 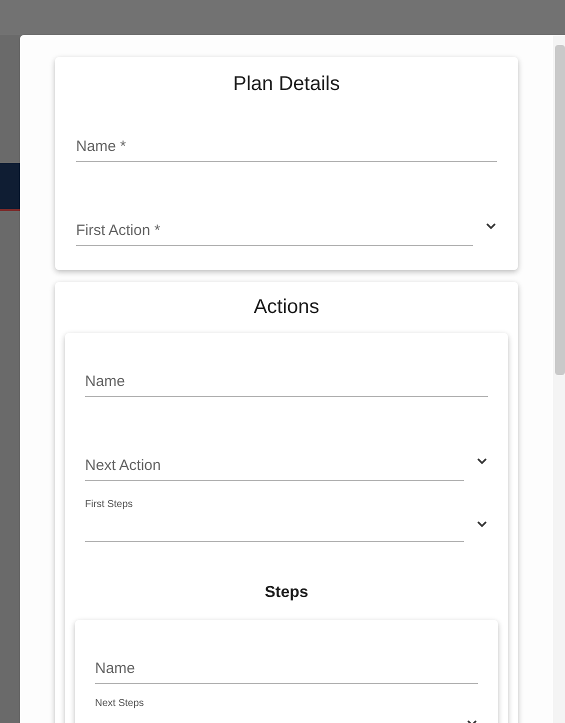 I want to click on select-field: Next Action, so click(x=274, y=467).